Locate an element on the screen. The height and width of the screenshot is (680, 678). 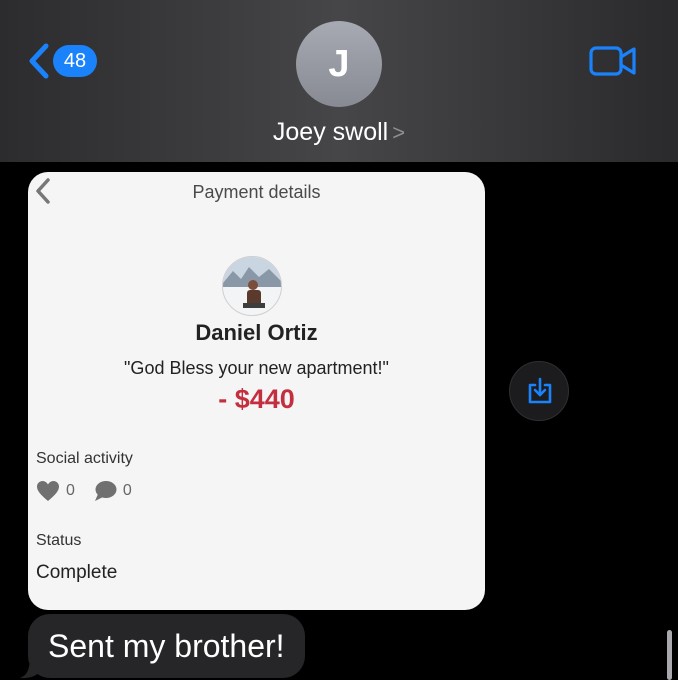
share-button is located at coordinates (539, 391).